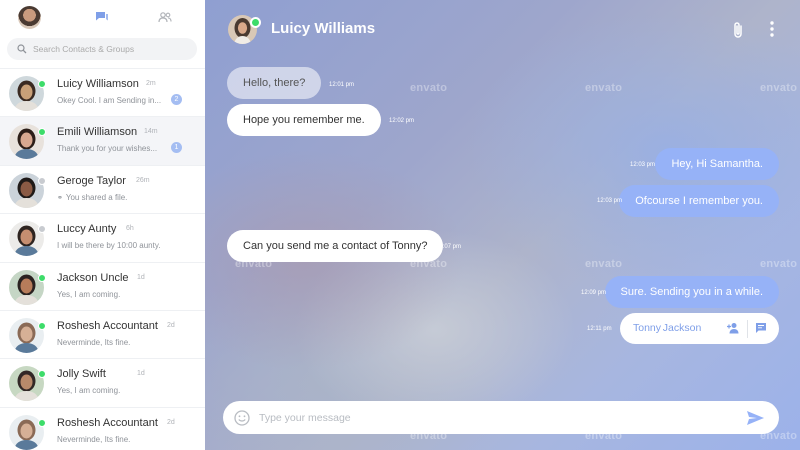  What do you see at coordinates (335, 246) in the screenshot?
I see `incoming-message: Can you send me a contact of Tonny?` at bounding box center [335, 246].